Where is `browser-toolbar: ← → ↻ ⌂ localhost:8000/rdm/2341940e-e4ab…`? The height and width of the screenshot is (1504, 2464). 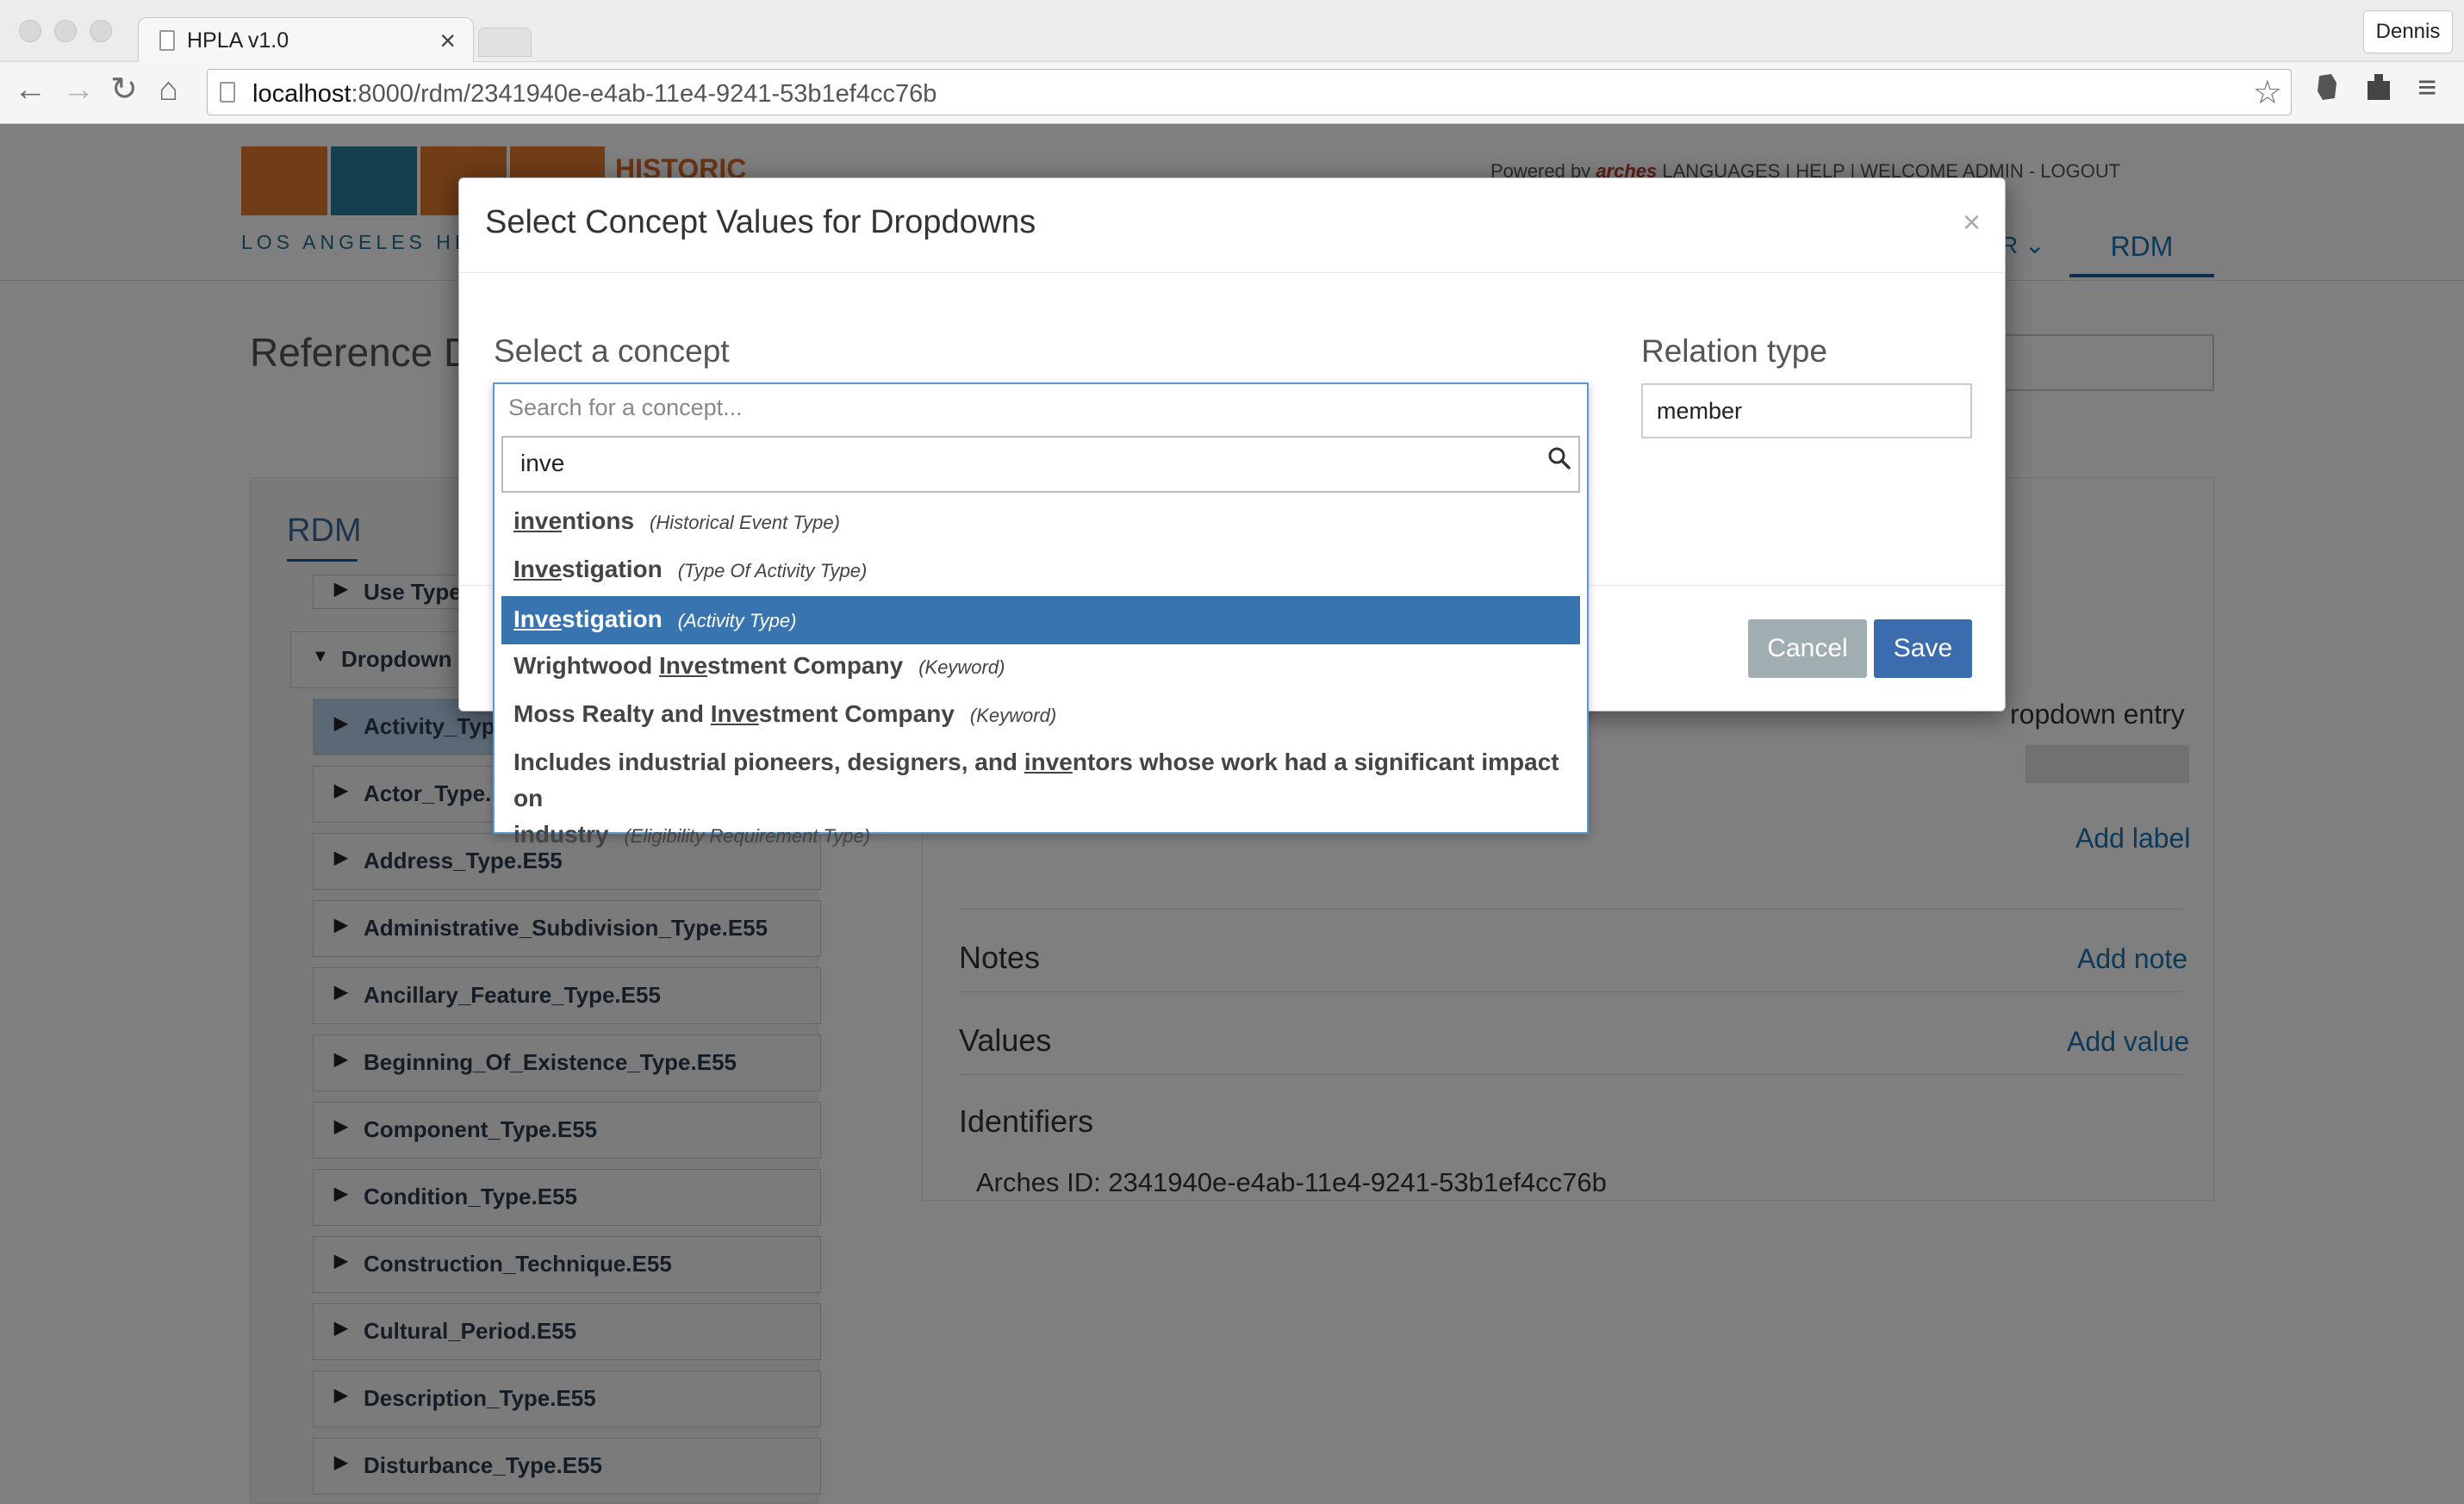 browser-toolbar: ← → ↻ ⌂ localhost:8000/rdm/2341940e-e4ab… is located at coordinates (1232, 93).